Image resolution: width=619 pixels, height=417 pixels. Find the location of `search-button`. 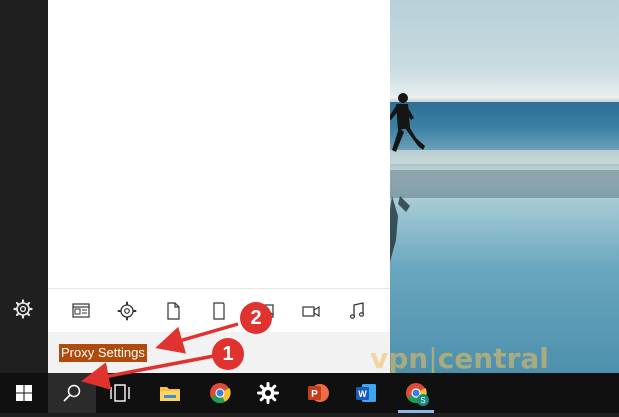

search-button is located at coordinates (72, 393).